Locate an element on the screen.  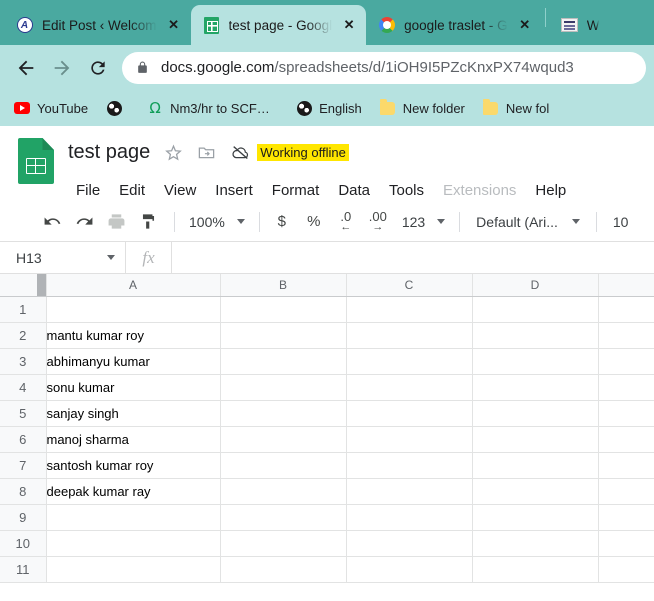
bookmark-new-folder-2: New fol is located at coordinates (516, 108).